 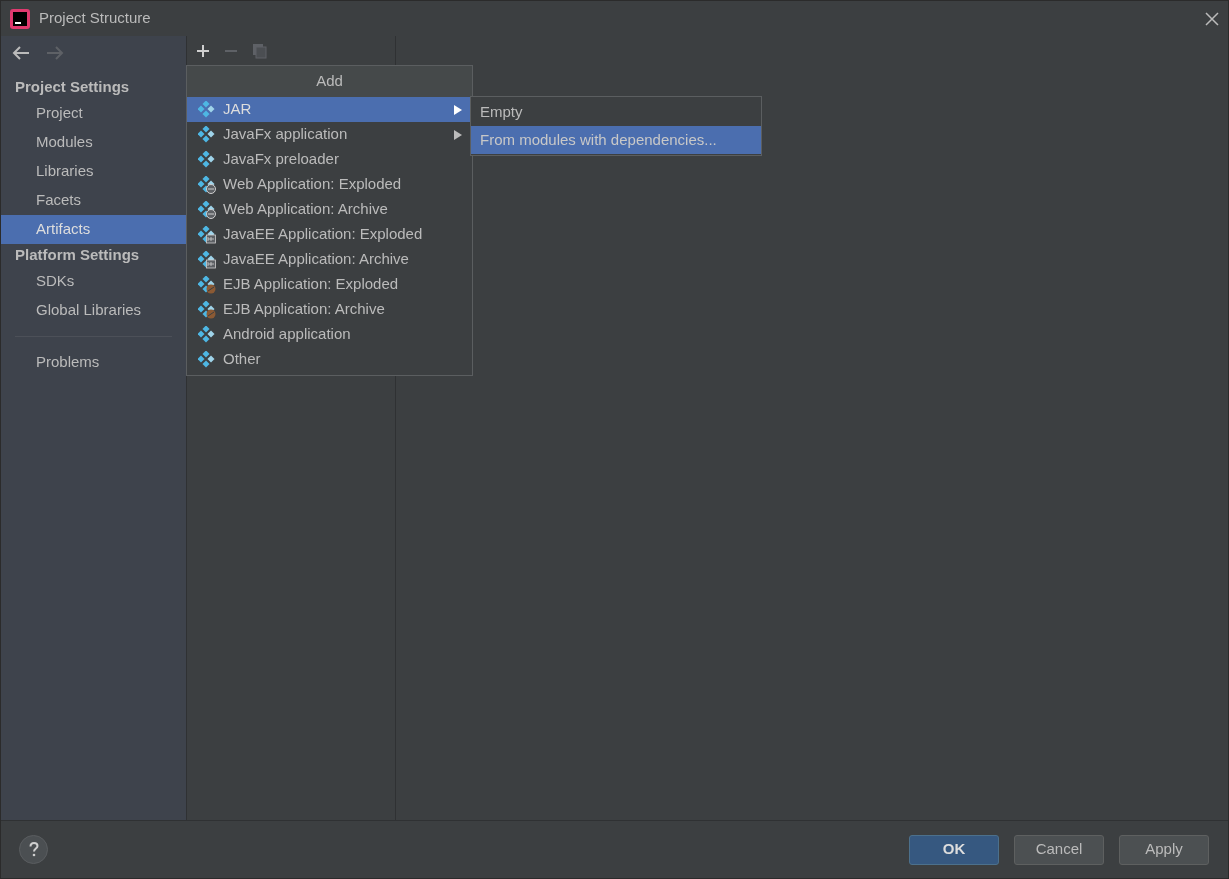 I want to click on back-arrow-icon, so click(x=21, y=52).